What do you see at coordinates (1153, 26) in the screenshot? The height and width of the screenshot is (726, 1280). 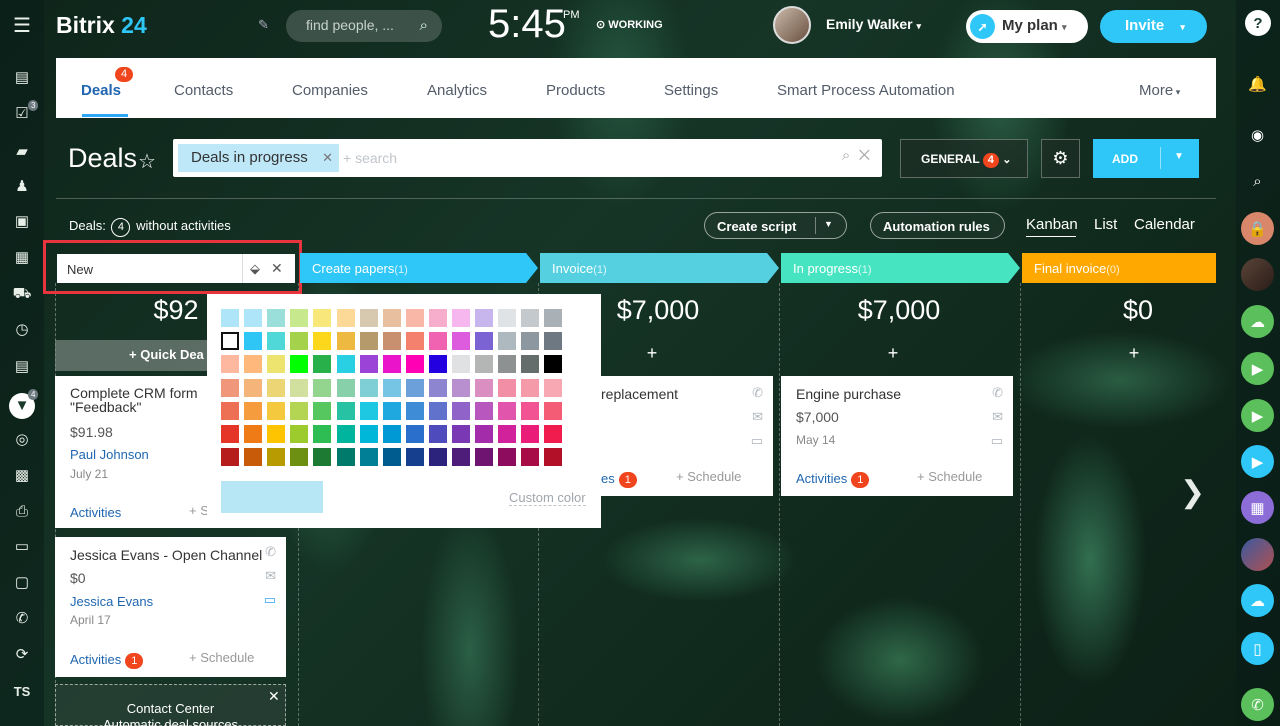 I see `invite-button: Invite ▾` at bounding box center [1153, 26].